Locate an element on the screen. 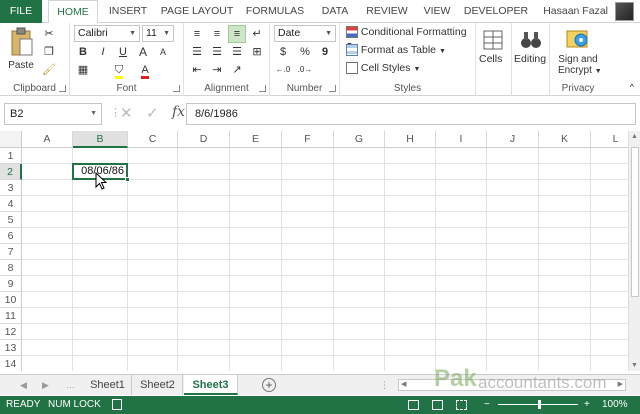  prev-sheet-icon: ◀ is located at coordinates (23, 385).